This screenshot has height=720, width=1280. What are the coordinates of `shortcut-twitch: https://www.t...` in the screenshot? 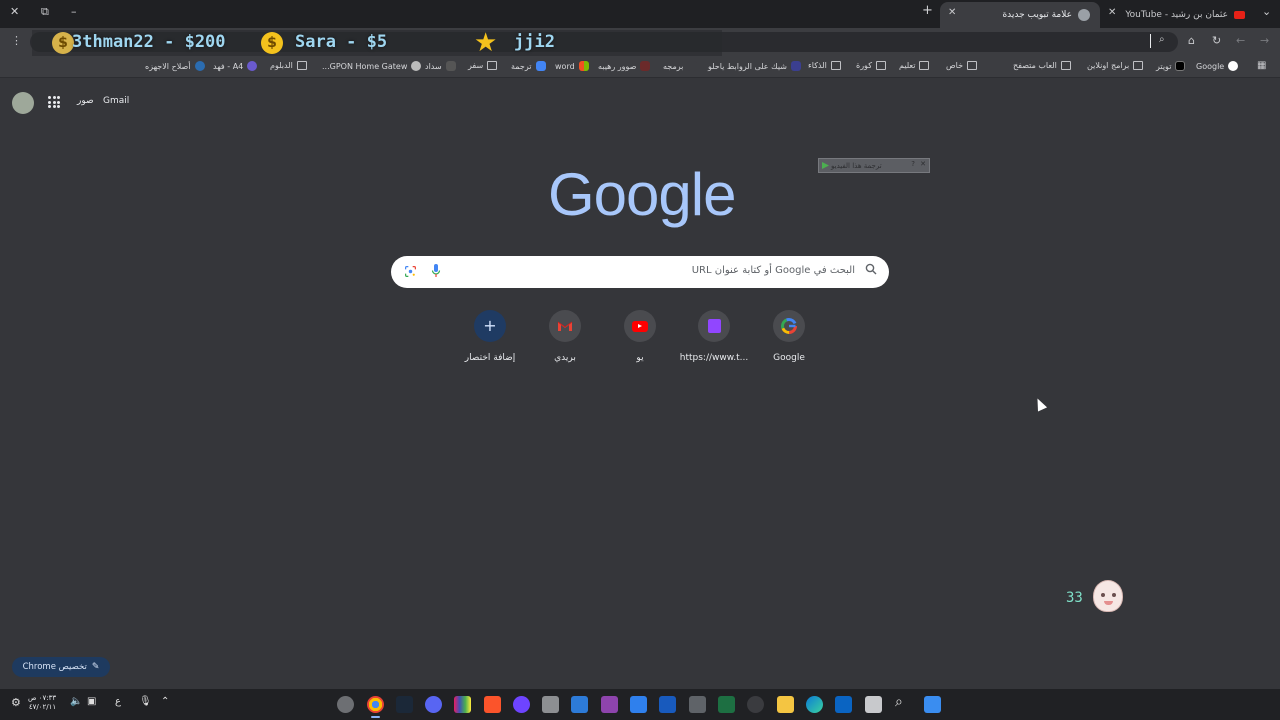 It's located at (714, 336).